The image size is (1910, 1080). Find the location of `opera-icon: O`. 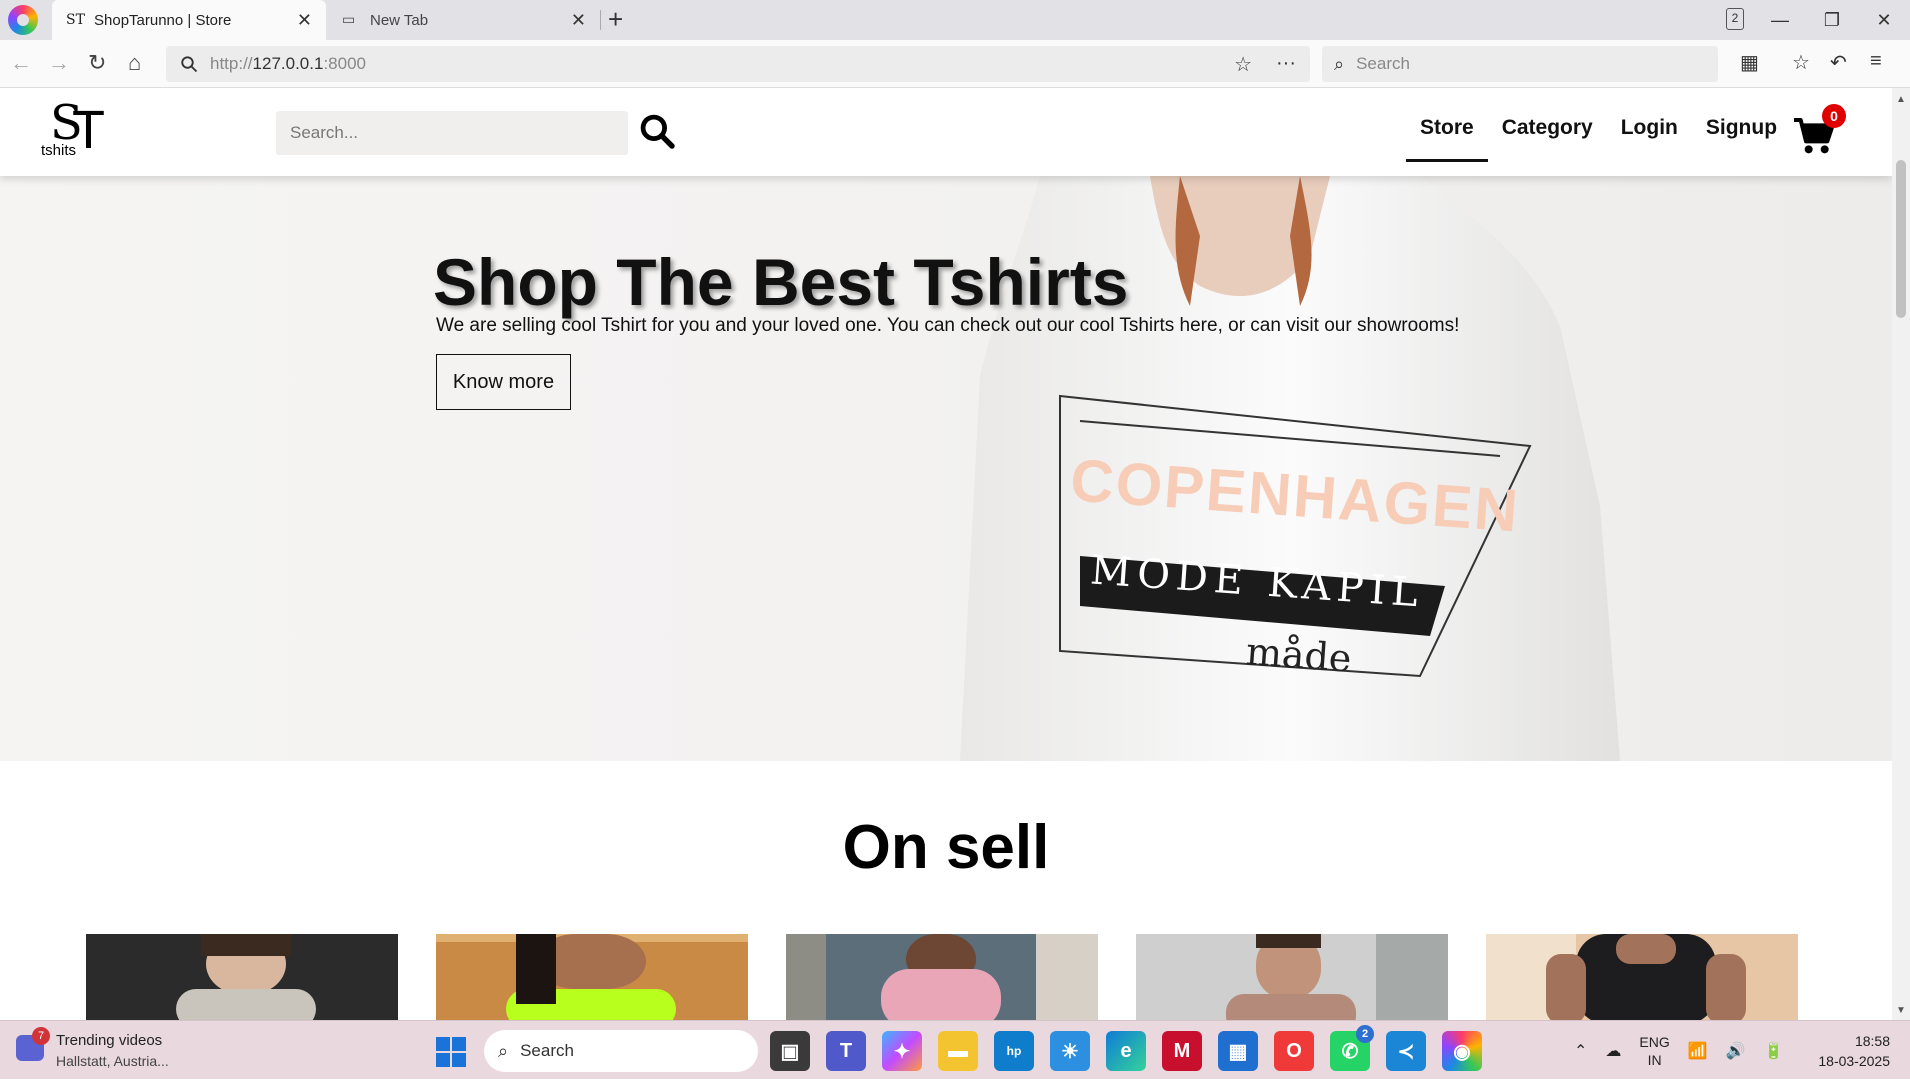

opera-icon: O is located at coordinates (1294, 1051).